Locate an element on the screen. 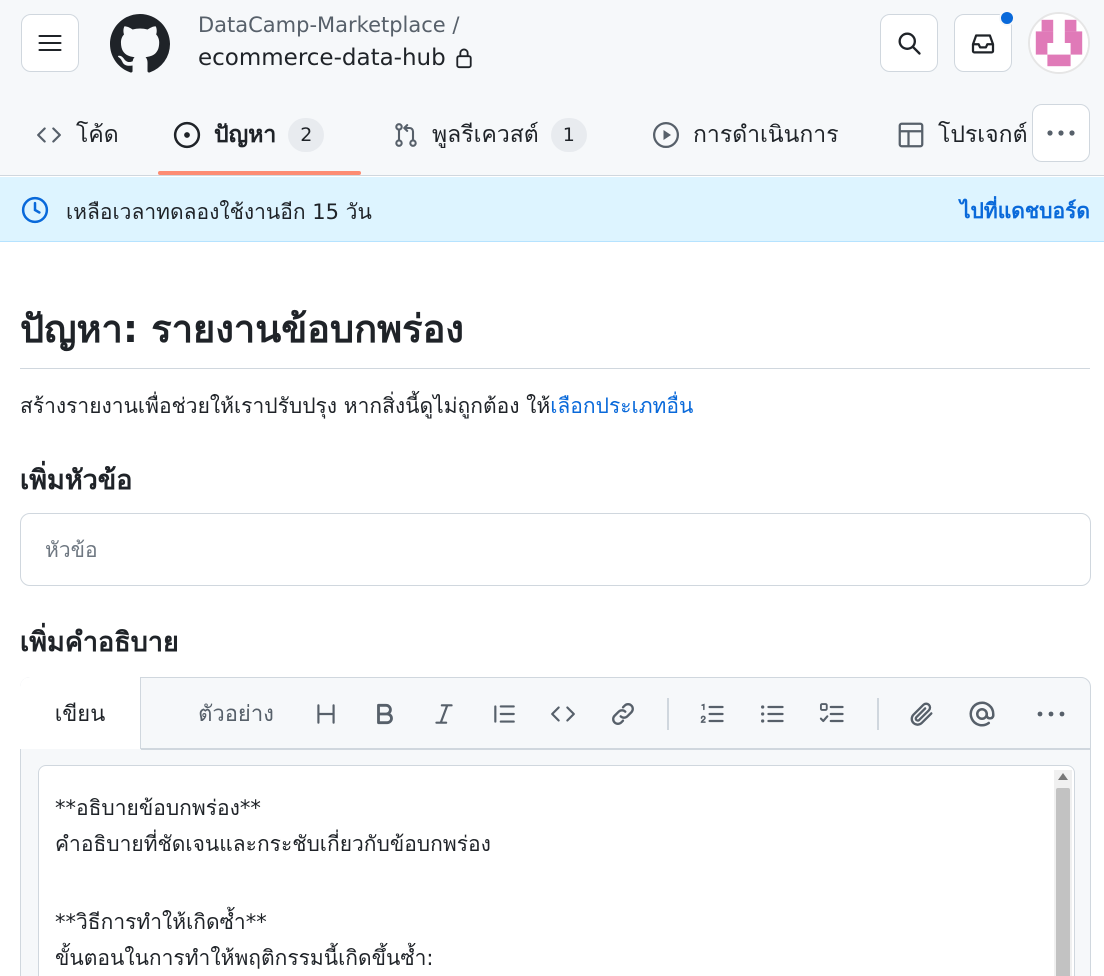  repo-owner-link: DataCamp-Marketplace / is located at coordinates (328, 25).